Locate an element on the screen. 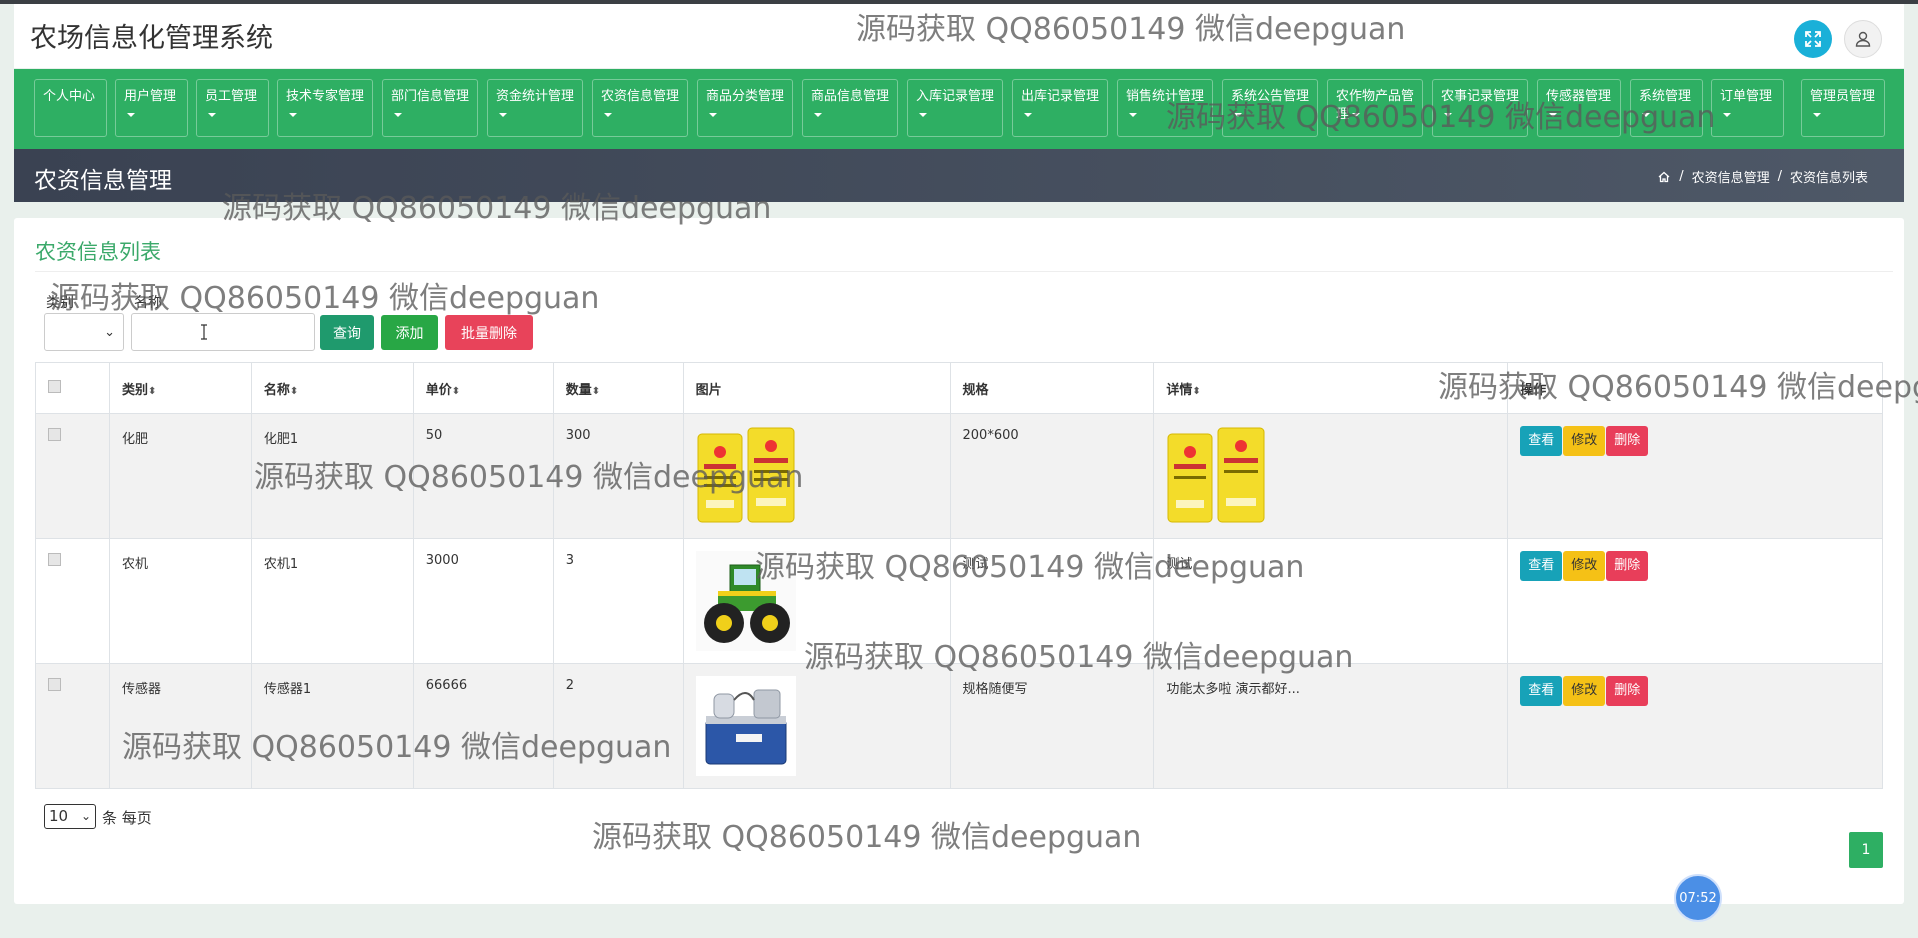 Image resolution: width=1918 pixels, height=938 pixels. nav-item-departments: 部门信息管理 is located at coordinates (430, 108).